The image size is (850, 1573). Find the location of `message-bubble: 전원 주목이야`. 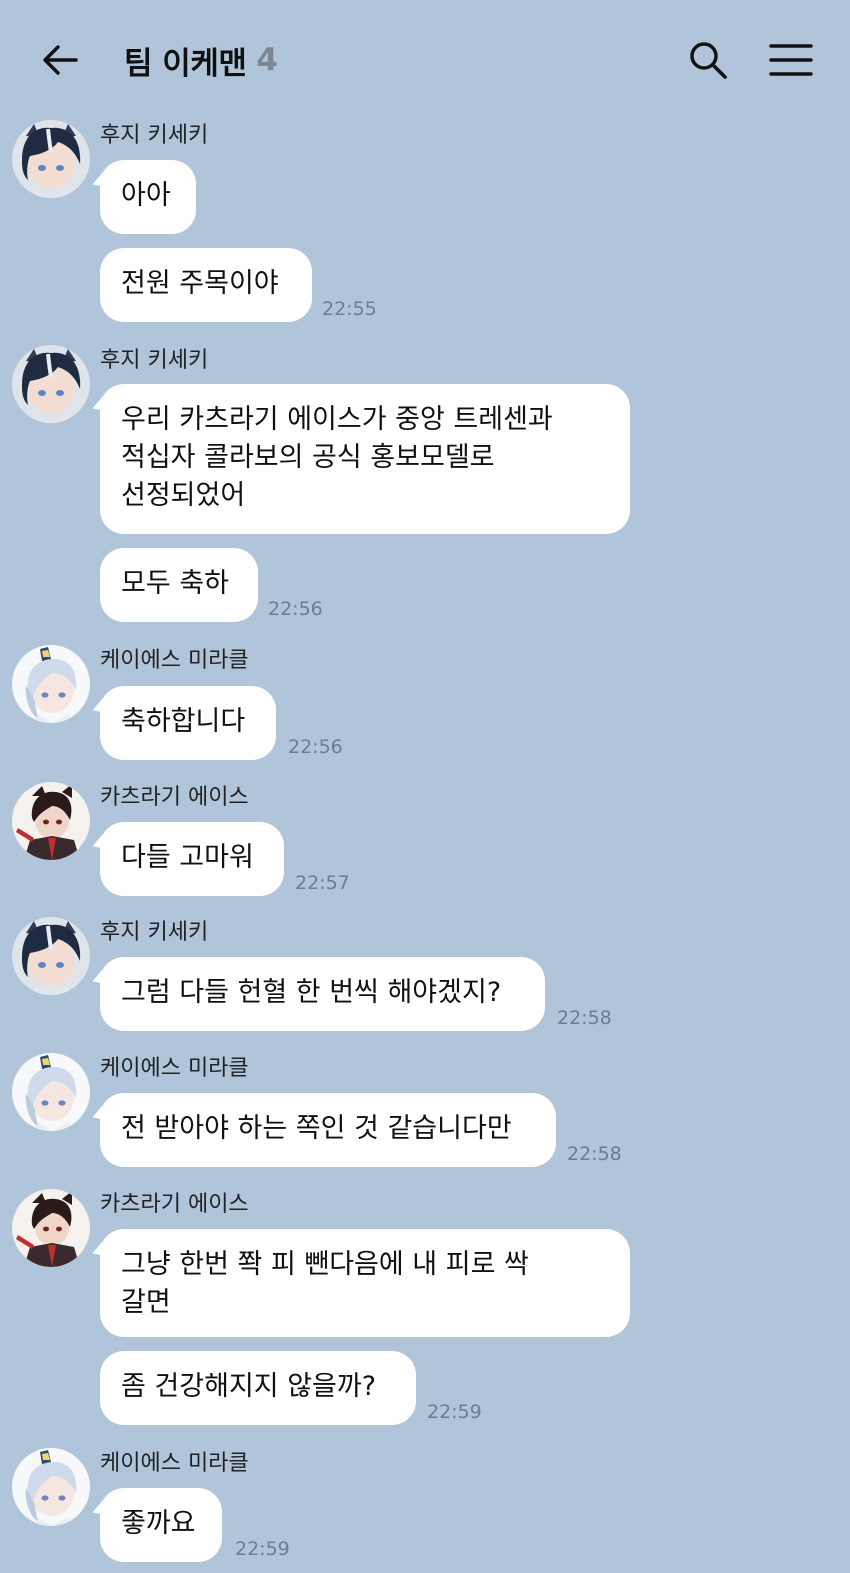

message-bubble: 전원 주목이야 is located at coordinates (206, 285).